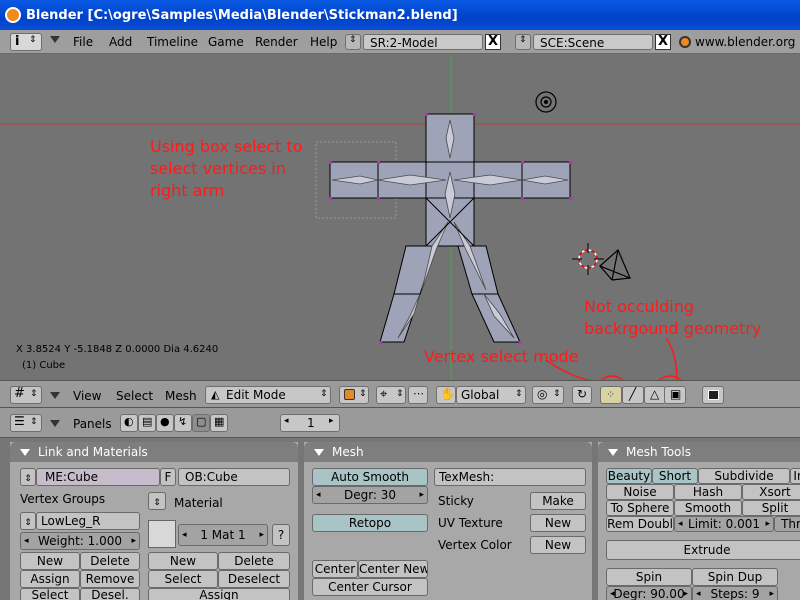 Image resolution: width=800 pixels, height=600 pixels. I want to click on vgroup-deselect-button: Desel., so click(110, 594).